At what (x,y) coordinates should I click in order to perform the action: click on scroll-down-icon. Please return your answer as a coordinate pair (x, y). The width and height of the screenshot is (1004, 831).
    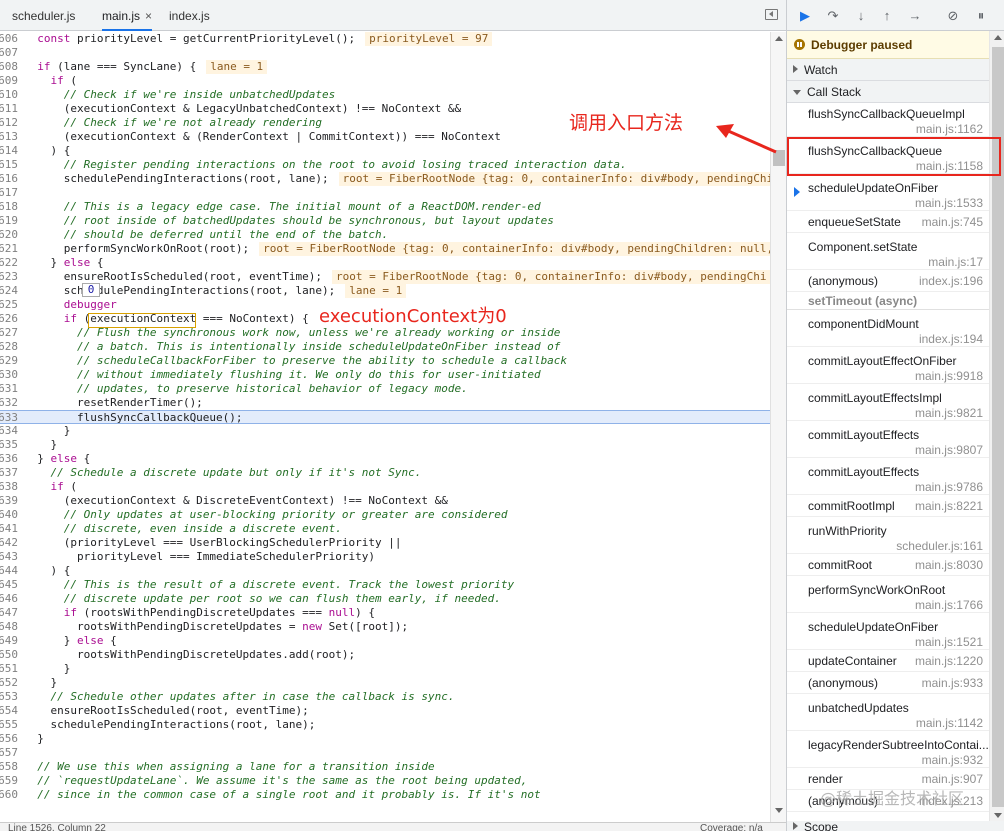
    Looking at the image, I should click on (779, 810).